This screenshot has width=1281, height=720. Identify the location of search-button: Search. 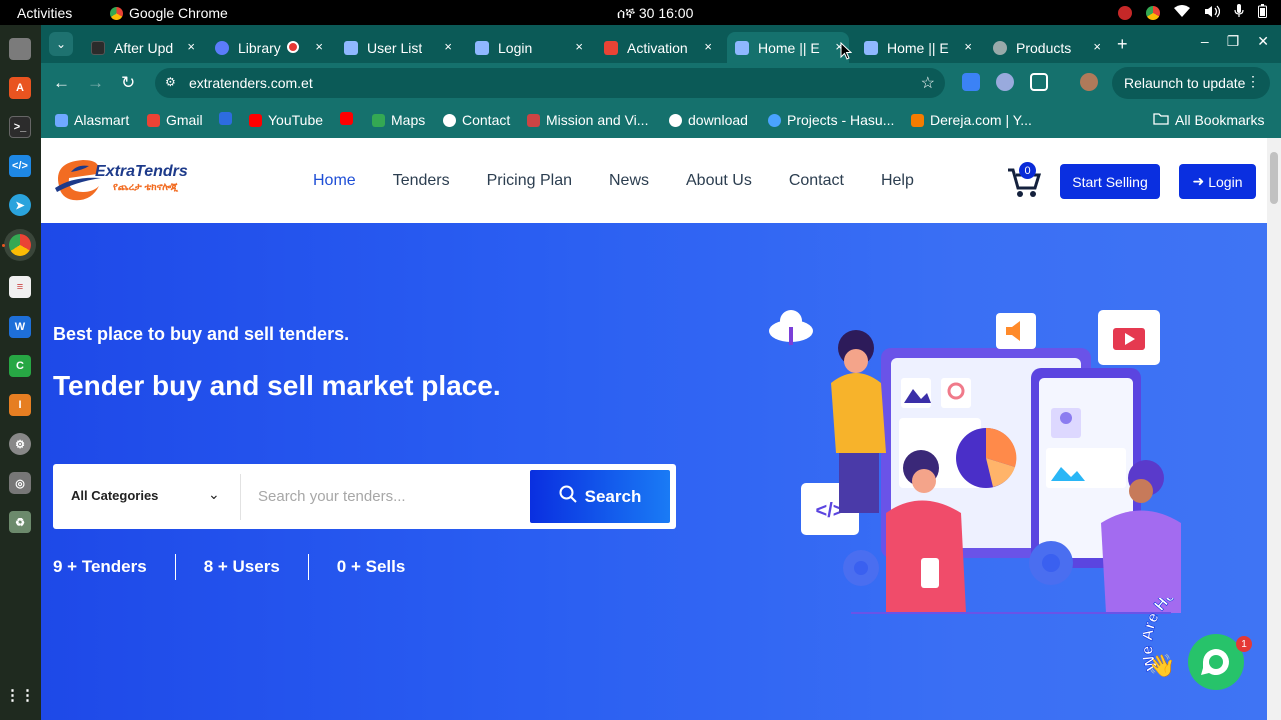
(600, 496).